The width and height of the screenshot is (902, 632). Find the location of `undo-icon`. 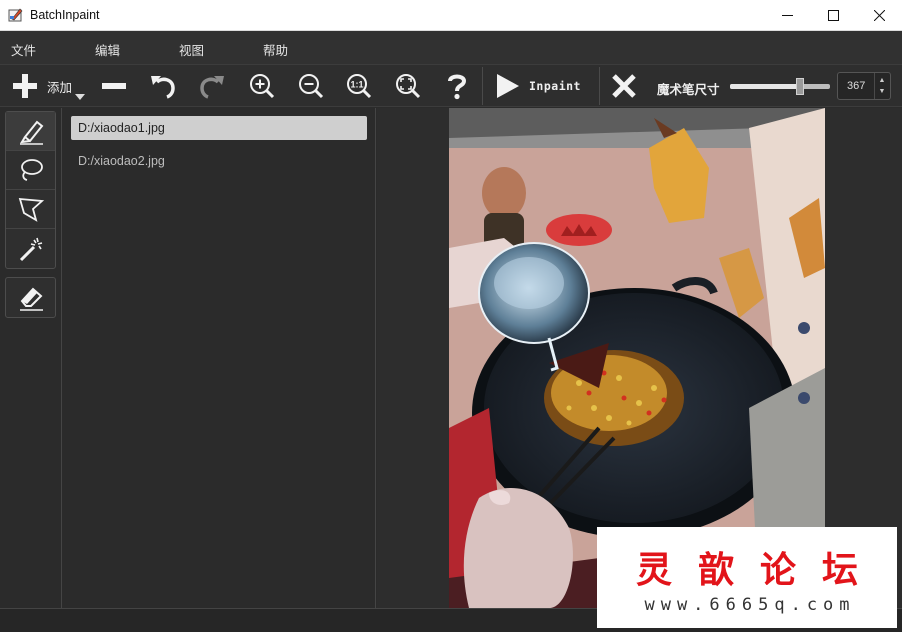

undo-icon is located at coordinates (163, 87).